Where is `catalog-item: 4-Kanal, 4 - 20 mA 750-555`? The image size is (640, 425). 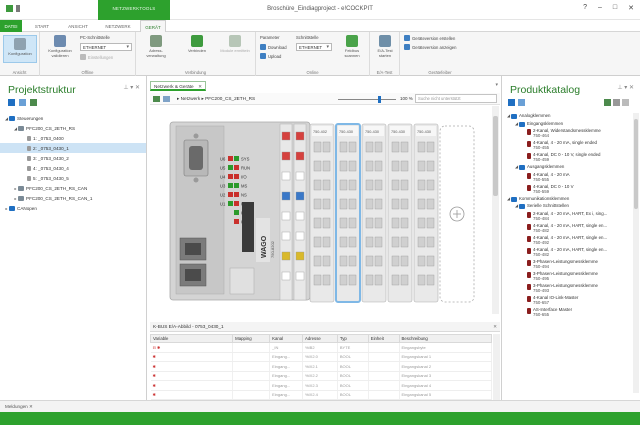 catalog-item: 4-Kanal, 4 - 20 mA 750-555 is located at coordinates (567, 177).